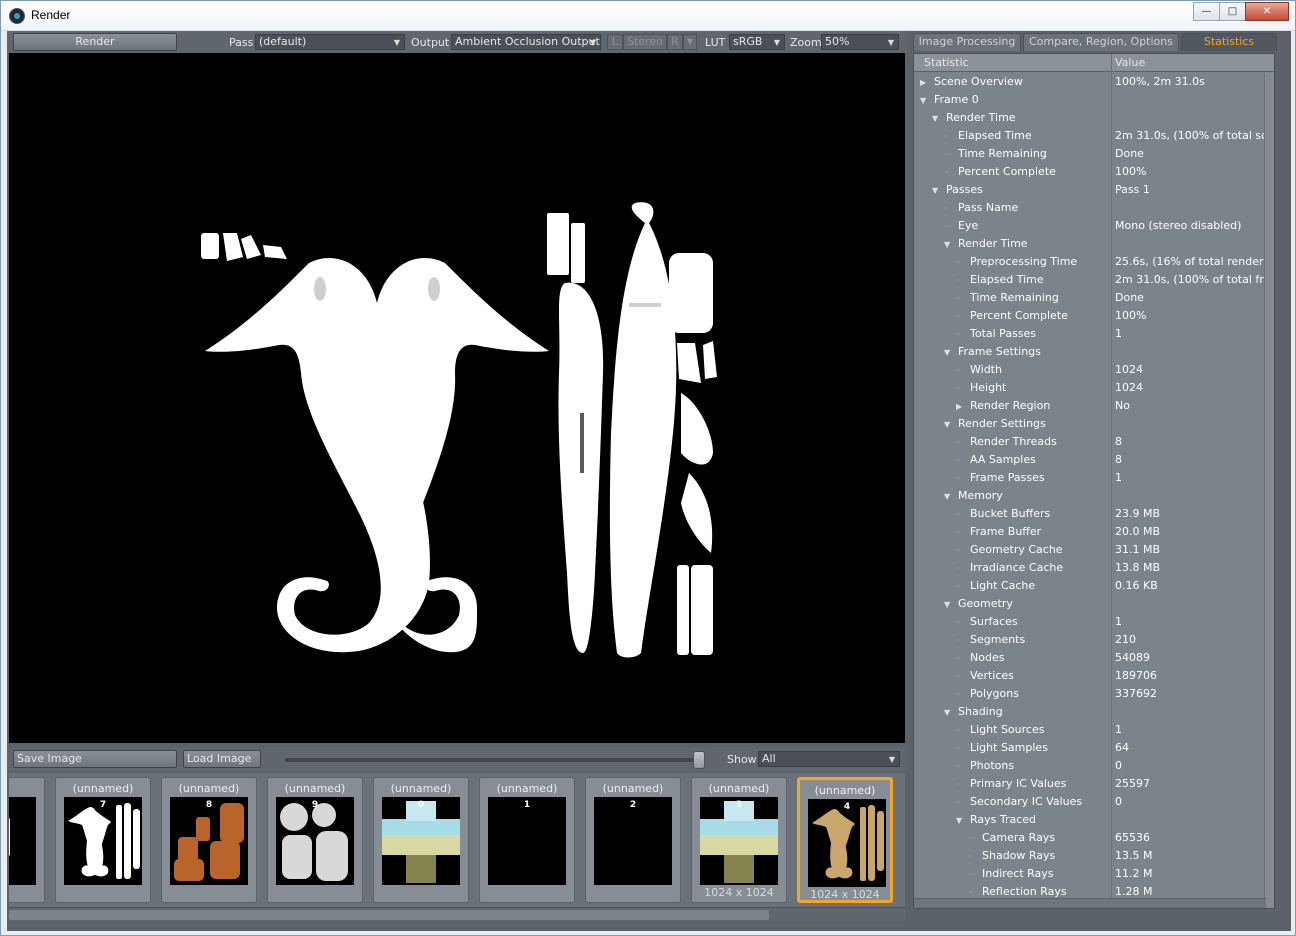  I want to click on stat-row: ◦ Polygons 337692, so click(1094, 694).